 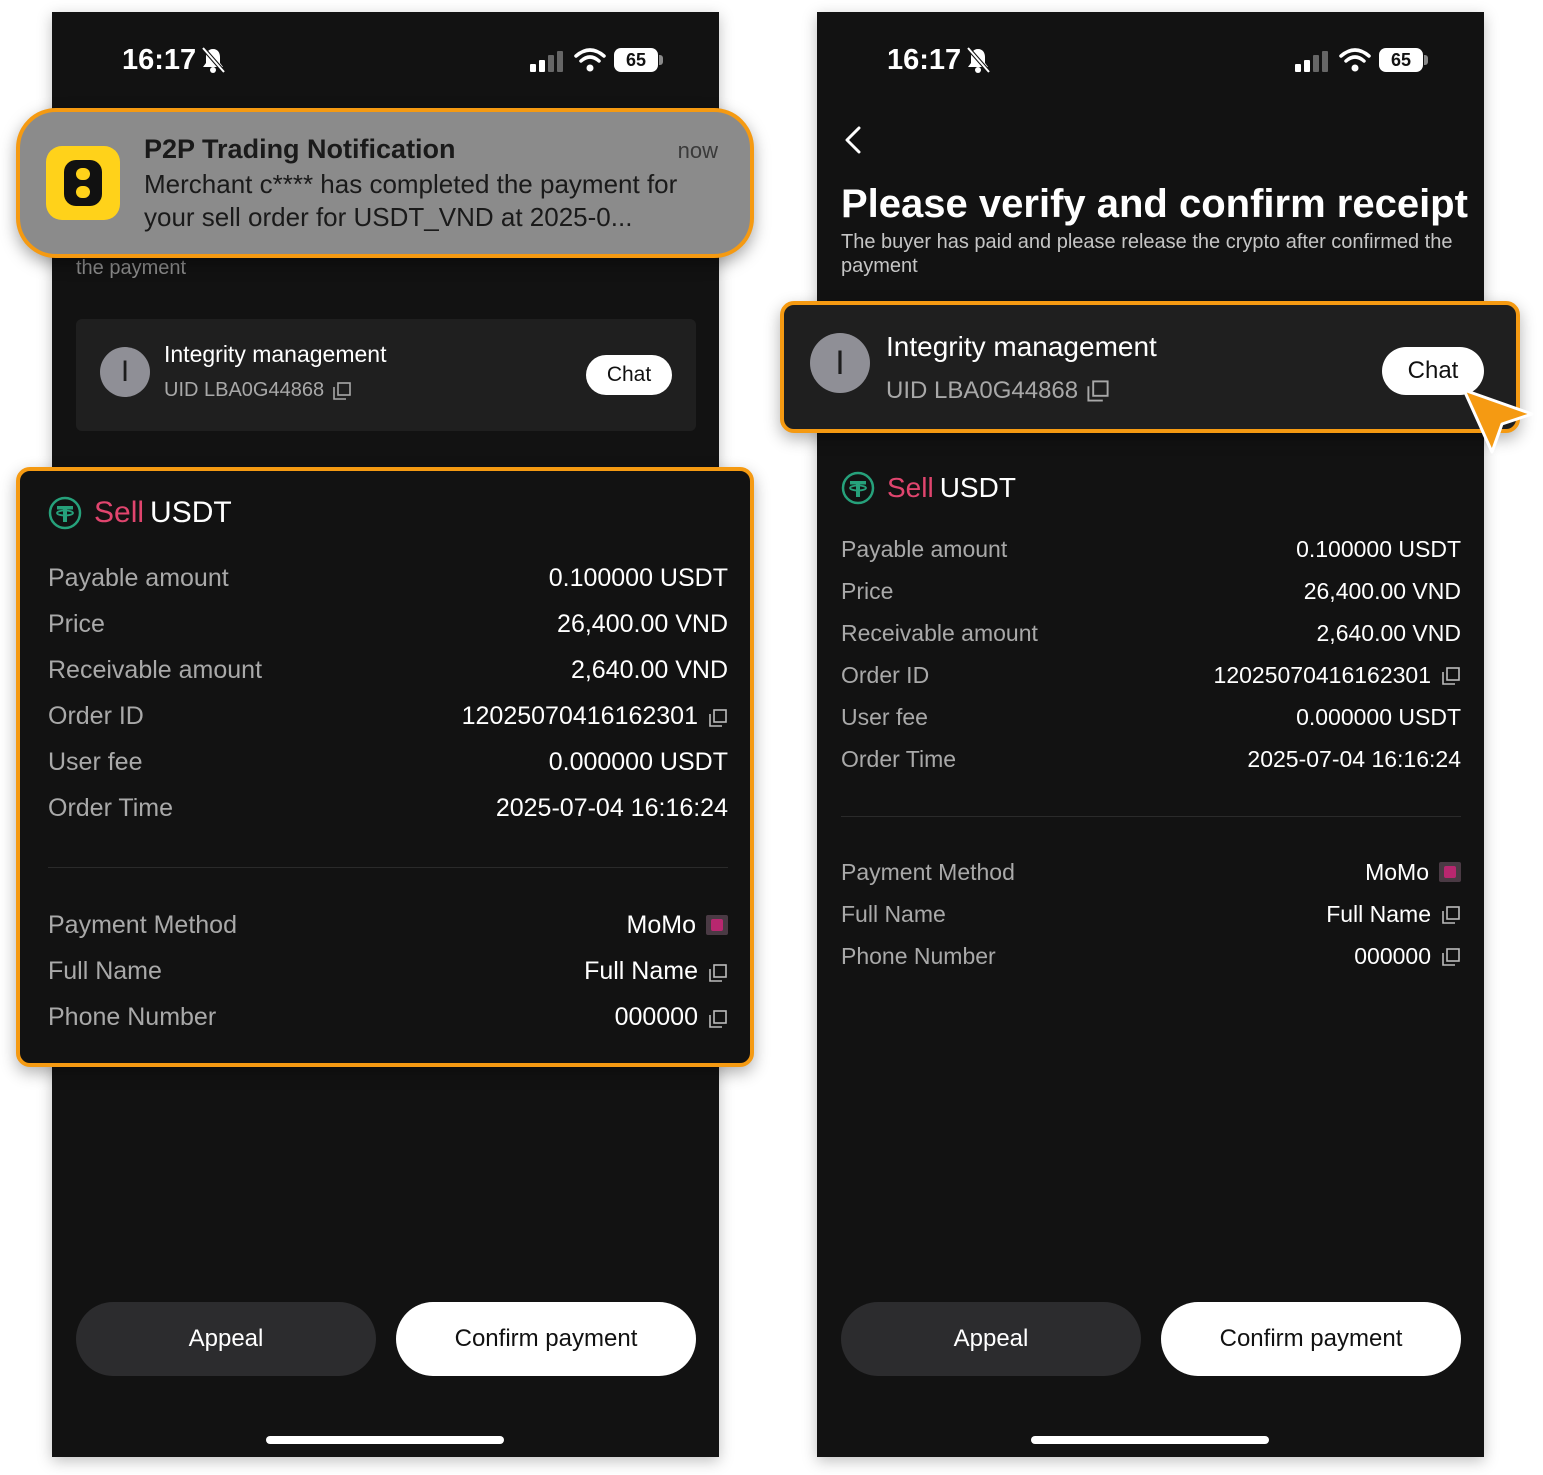 What do you see at coordinates (717, 925) in the screenshot?
I see `momo-icon` at bounding box center [717, 925].